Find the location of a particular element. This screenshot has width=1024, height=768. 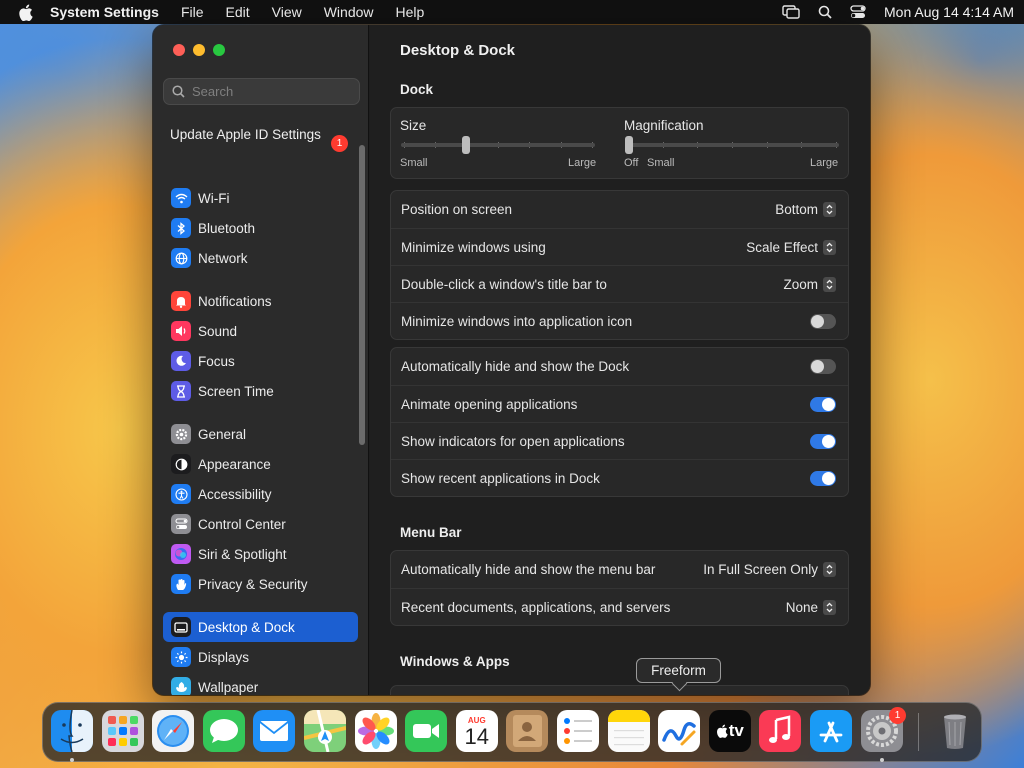

menu-view: View is located at coordinates (287, 12).